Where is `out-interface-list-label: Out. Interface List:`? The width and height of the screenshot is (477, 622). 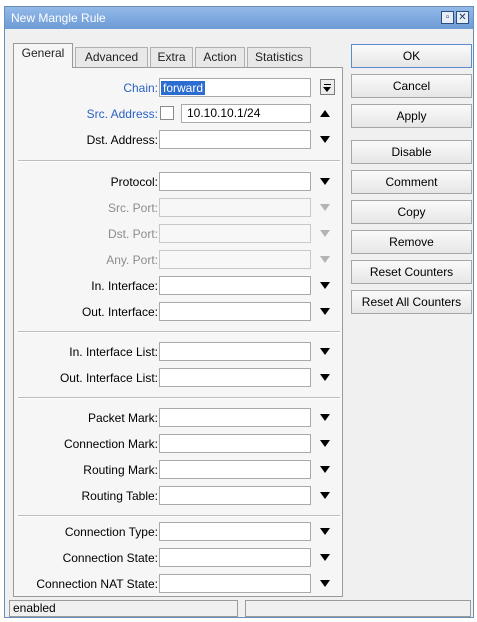 out-interface-list-label: Out. Interface List: is located at coordinates (108, 378).